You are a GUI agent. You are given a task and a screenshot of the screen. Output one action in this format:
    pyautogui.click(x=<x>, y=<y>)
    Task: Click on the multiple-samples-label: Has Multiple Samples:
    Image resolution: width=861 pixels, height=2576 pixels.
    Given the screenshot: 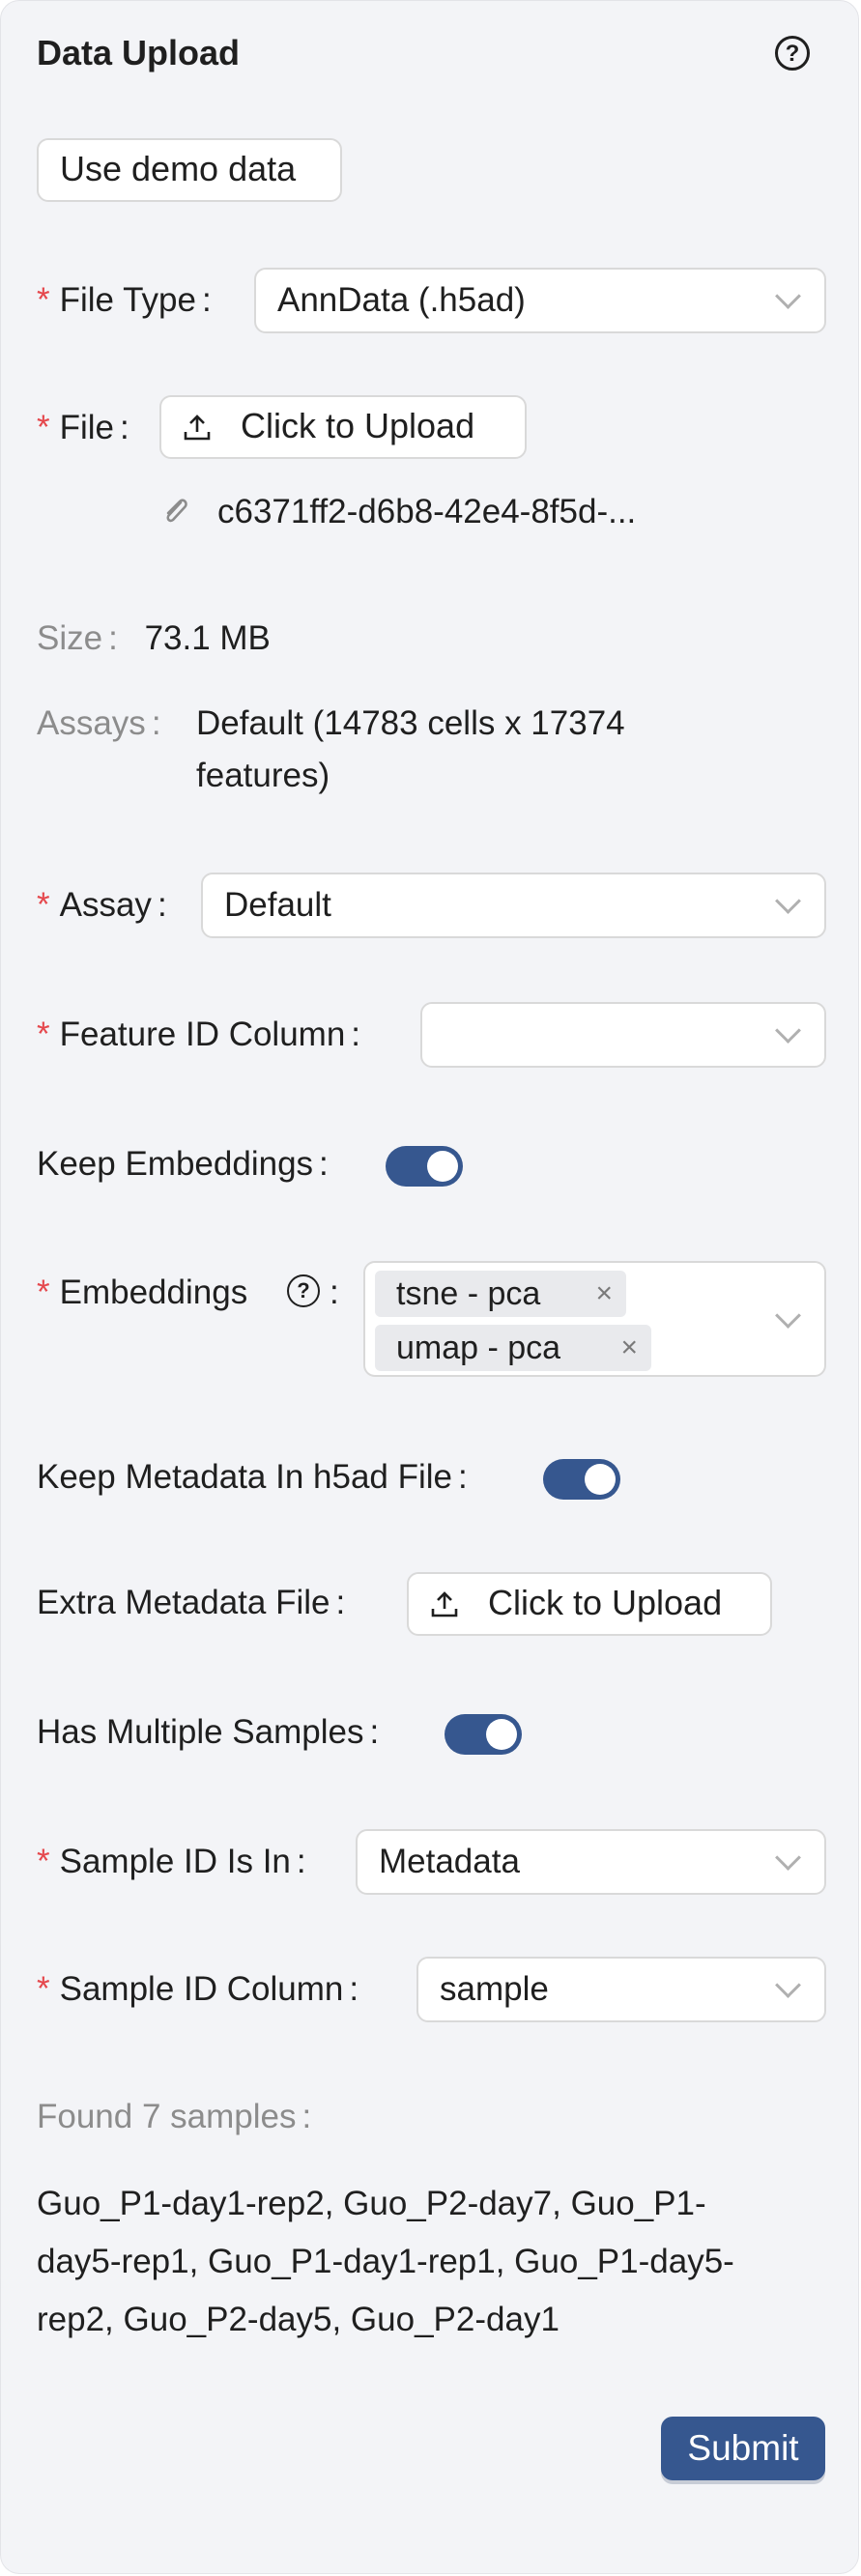 What is the action you would take?
    pyautogui.click(x=208, y=1732)
    